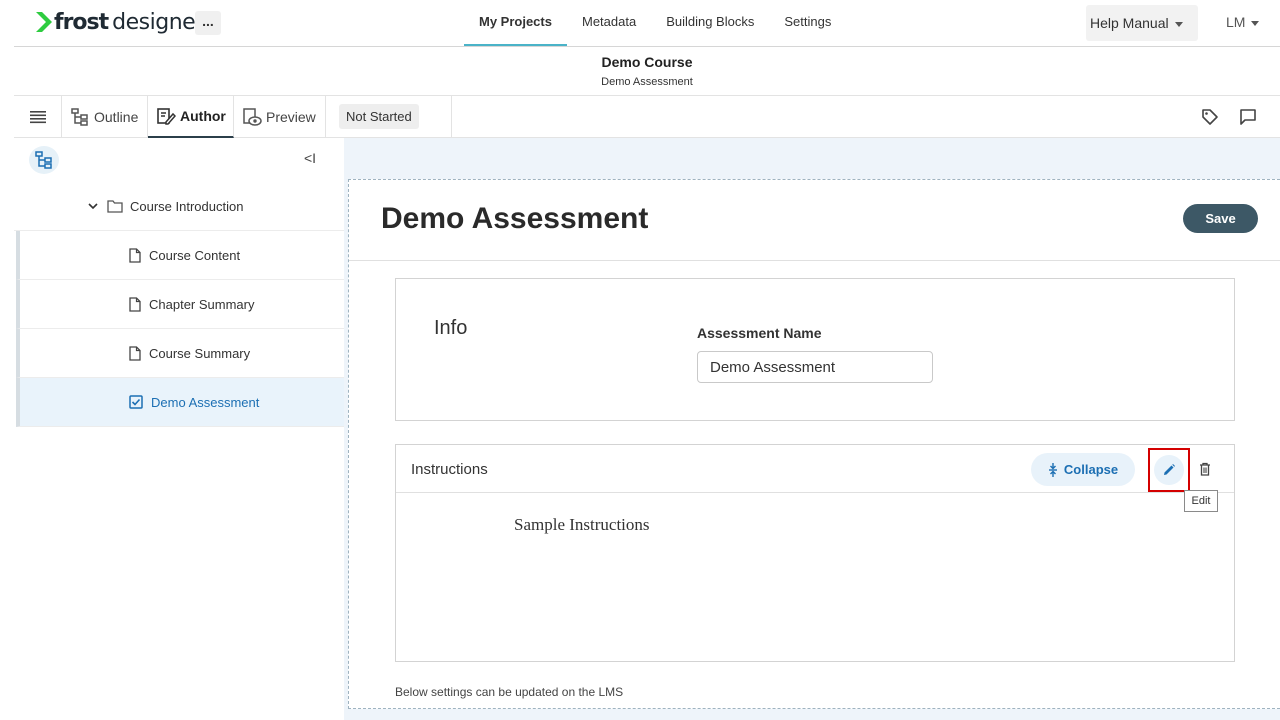 The width and height of the screenshot is (1280, 720). What do you see at coordinates (647, 82) in the screenshot?
I see `course-subtitle: Demo Assessment` at bounding box center [647, 82].